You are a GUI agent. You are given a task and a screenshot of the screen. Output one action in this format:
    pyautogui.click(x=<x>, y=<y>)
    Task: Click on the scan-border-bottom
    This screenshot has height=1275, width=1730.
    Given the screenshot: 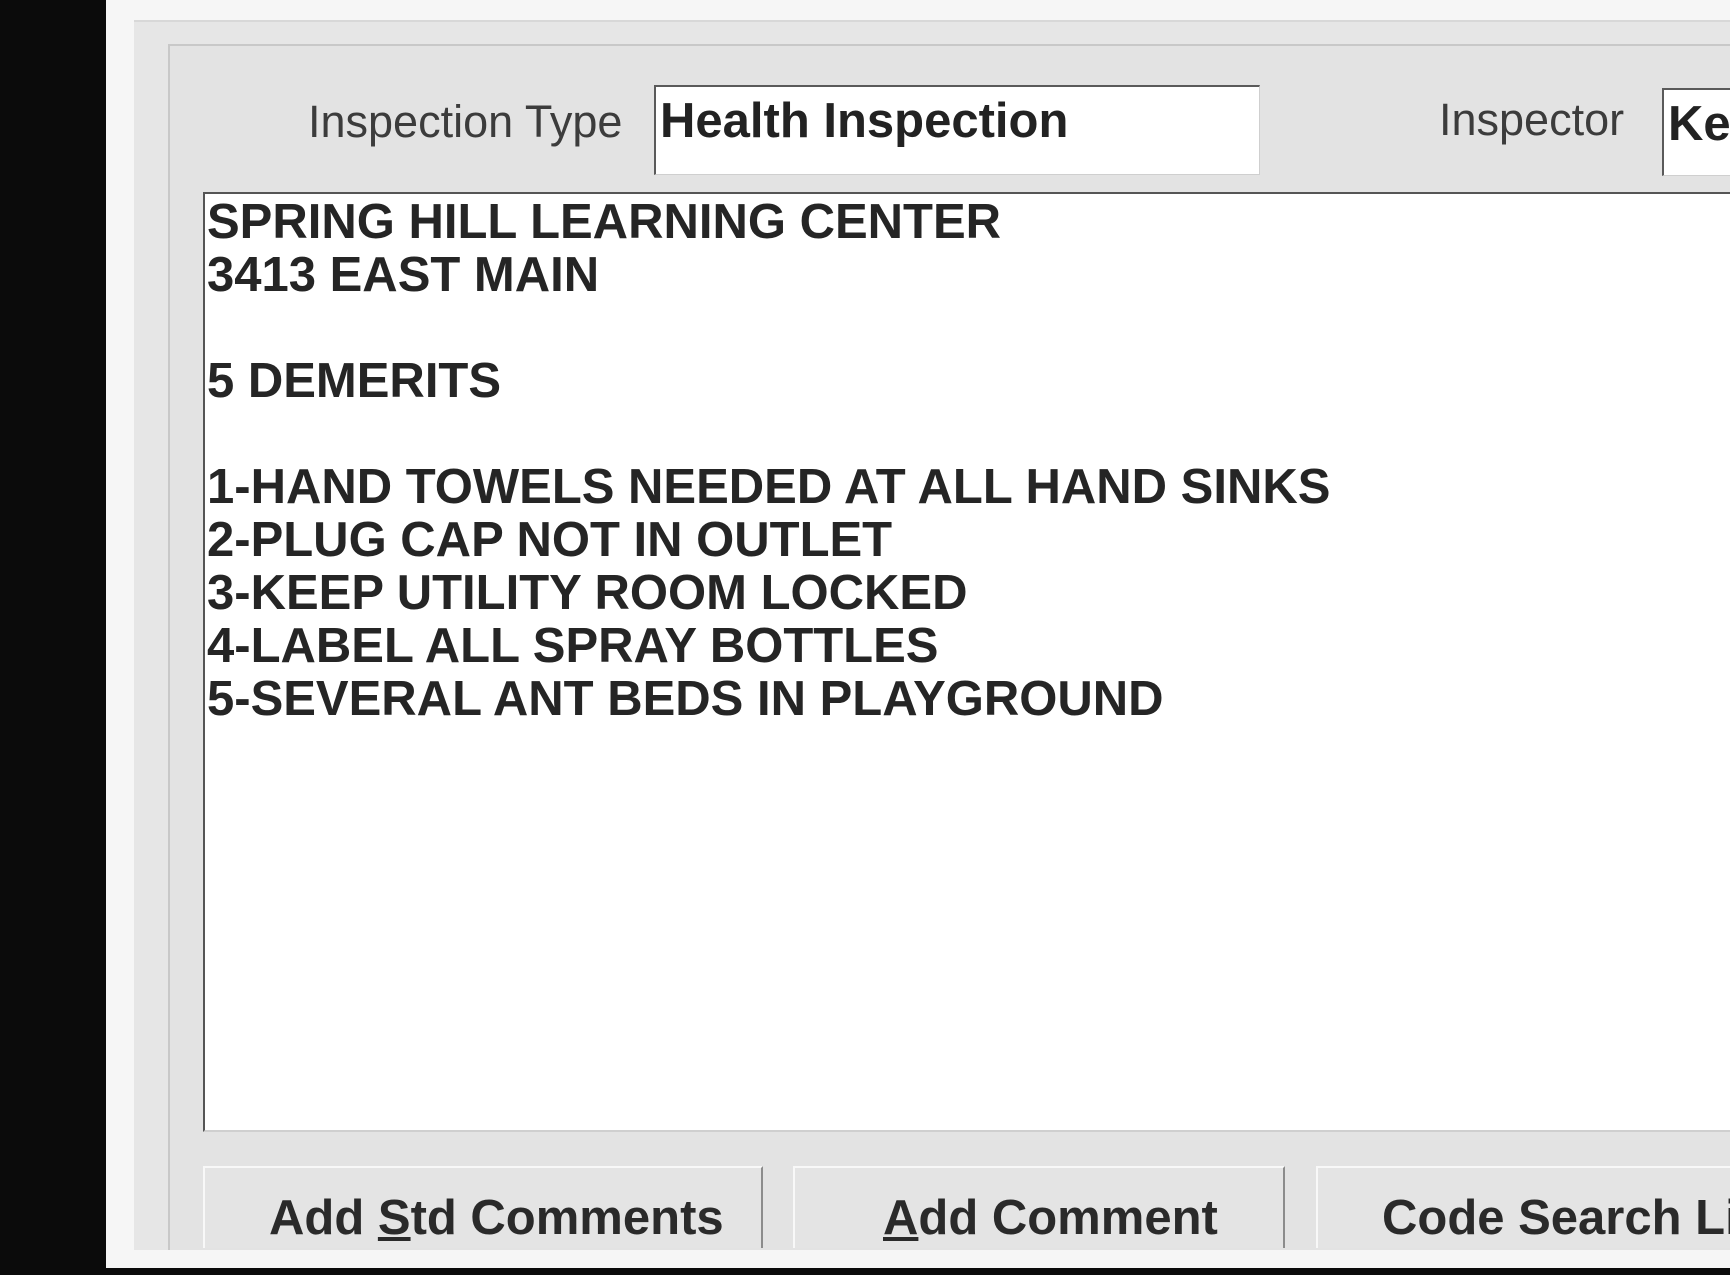 What is the action you would take?
    pyautogui.click(x=865, y=1271)
    